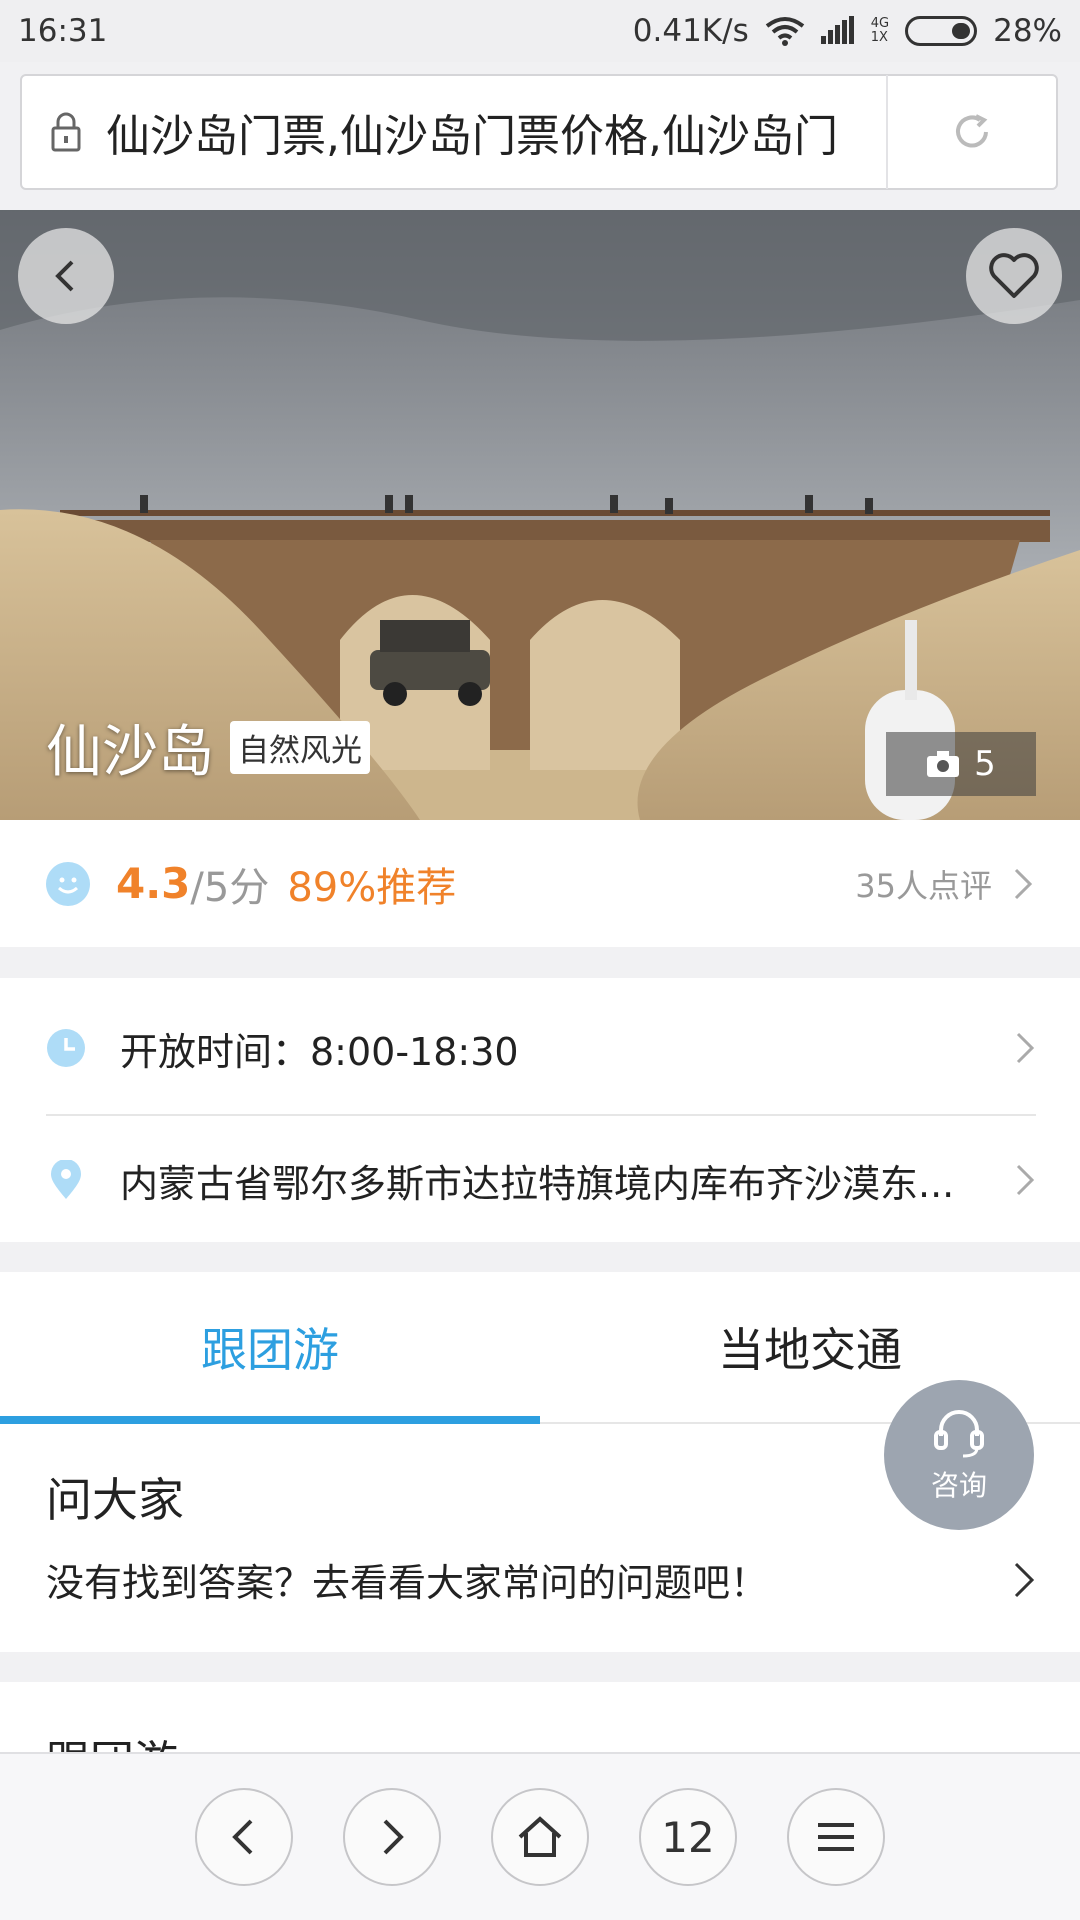 The width and height of the screenshot is (1080, 1920). I want to click on reload-button, so click(972, 132).